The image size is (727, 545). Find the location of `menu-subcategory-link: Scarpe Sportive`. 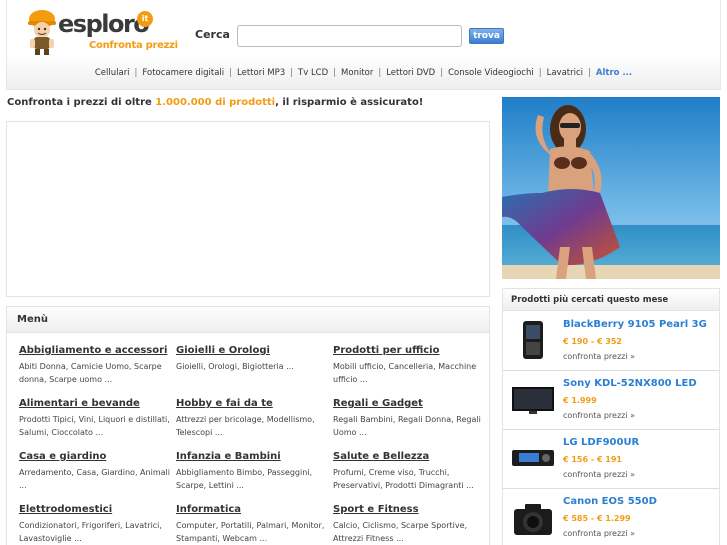

menu-subcategory-link: Scarpe Sportive is located at coordinates (433, 525).